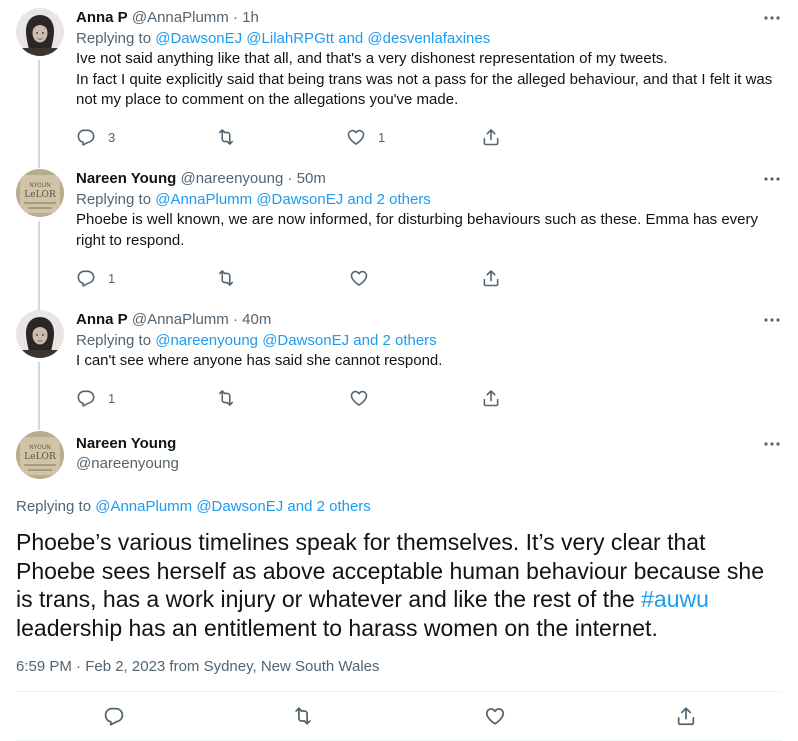  I want to click on tweet-header: Anna P @AnnaPlumm · 1h, so click(429, 18).